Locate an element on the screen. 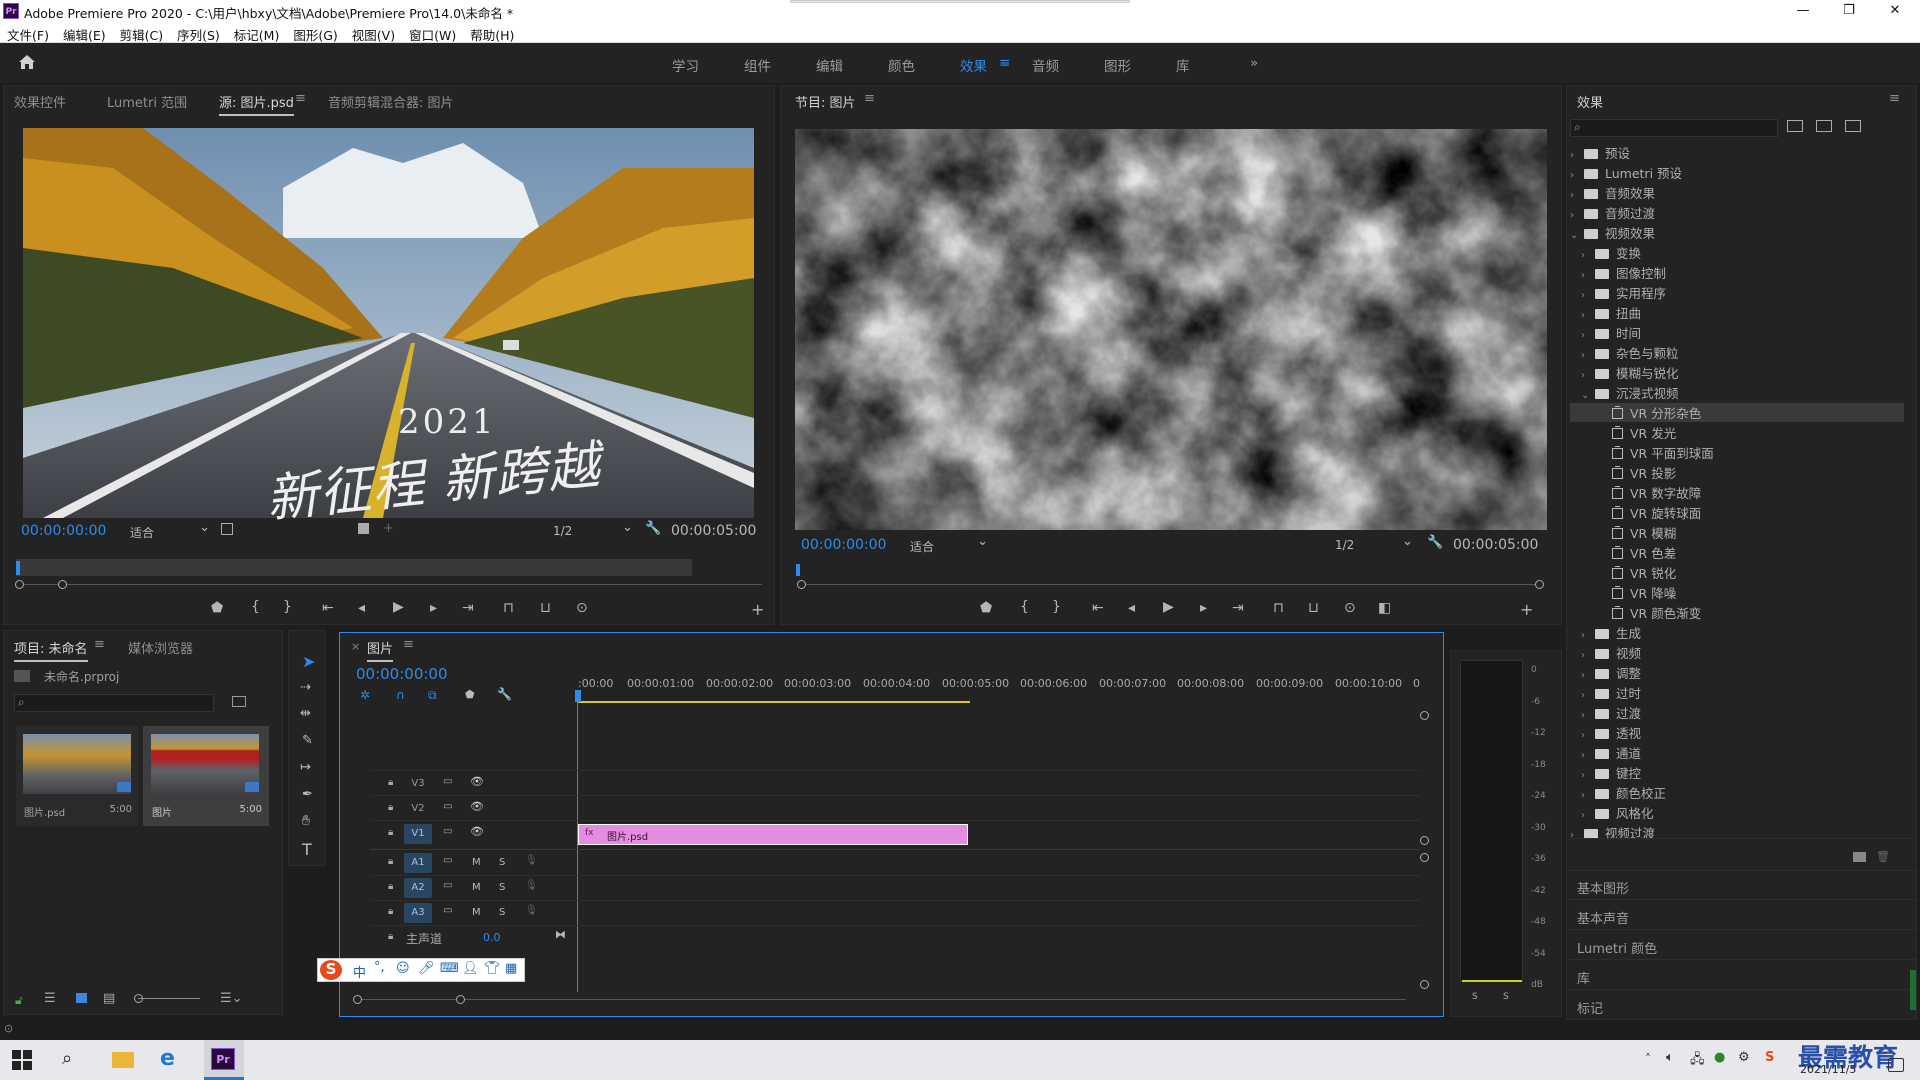 The width and height of the screenshot is (1920, 1080). essential-graphics-panel: 基本图形 is located at coordinates (1603, 887).